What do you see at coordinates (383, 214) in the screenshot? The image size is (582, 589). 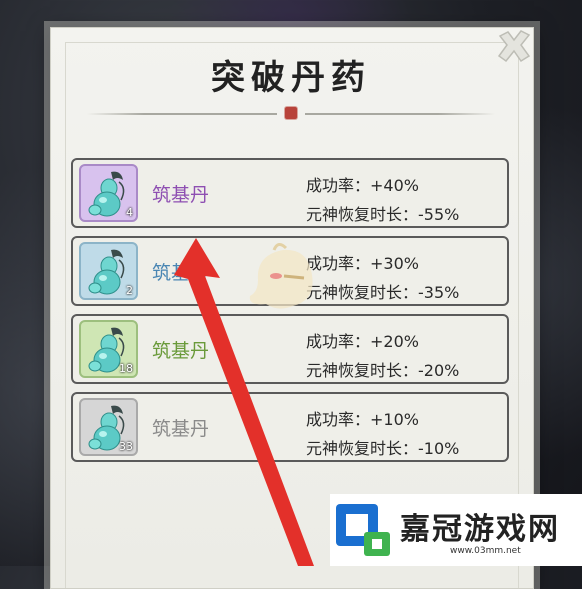 I see `recovery-time: 元神恢复时长：-55%` at bounding box center [383, 214].